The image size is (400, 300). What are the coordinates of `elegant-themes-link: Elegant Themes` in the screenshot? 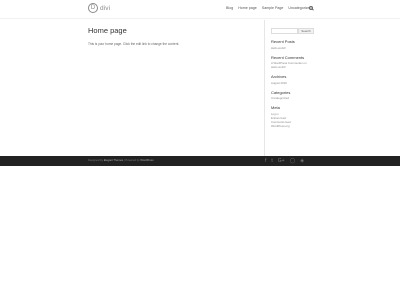 It's located at (114, 160).